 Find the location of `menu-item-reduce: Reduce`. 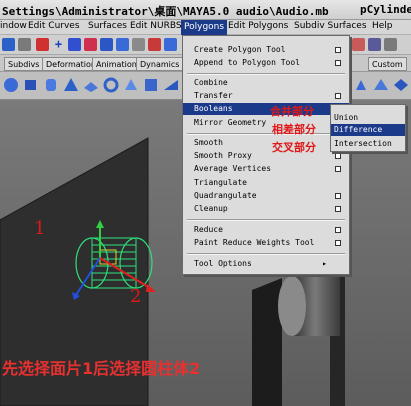

menu-item-reduce: Reduce is located at coordinates (266, 230).